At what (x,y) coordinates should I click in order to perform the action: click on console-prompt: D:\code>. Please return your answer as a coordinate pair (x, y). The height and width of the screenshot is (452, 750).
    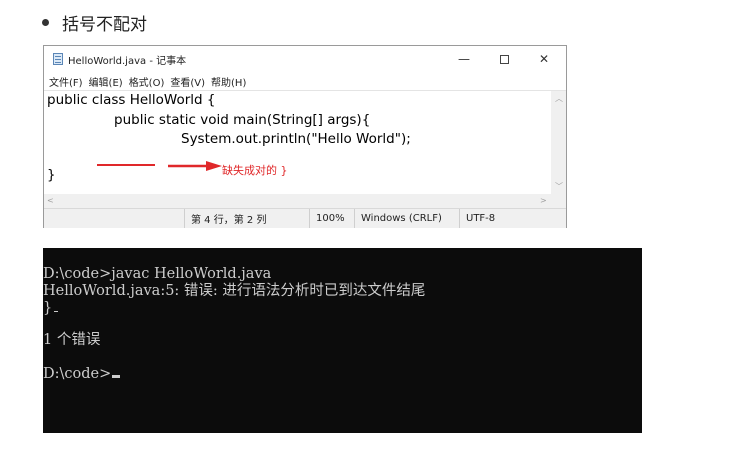
    Looking at the image, I should click on (77, 374).